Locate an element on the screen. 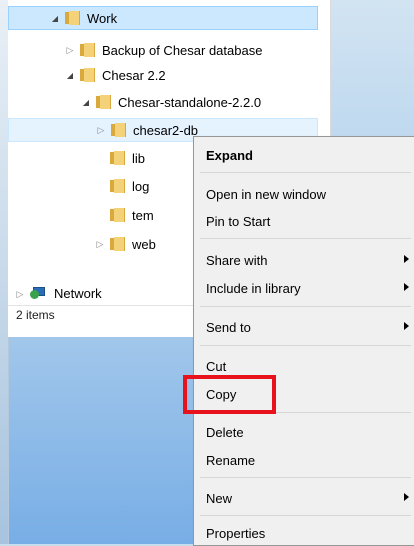  tree-item-label: Chesar 2.2 is located at coordinates (134, 75).